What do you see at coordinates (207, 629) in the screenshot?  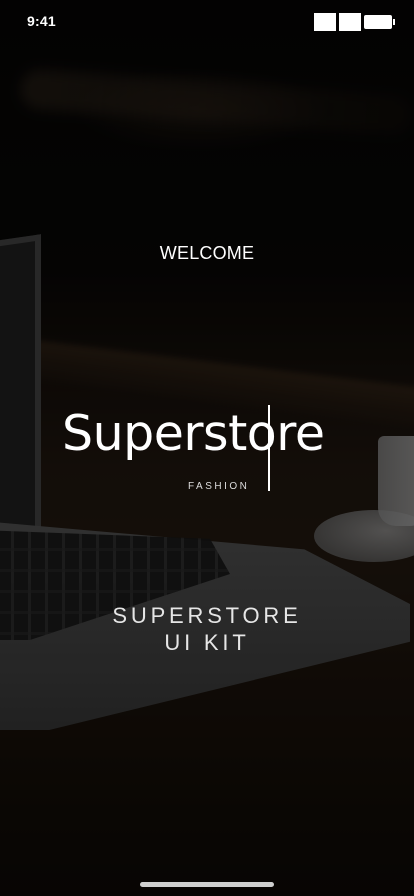 I see `kit-title: SUPERSTORE UI KIT` at bounding box center [207, 629].